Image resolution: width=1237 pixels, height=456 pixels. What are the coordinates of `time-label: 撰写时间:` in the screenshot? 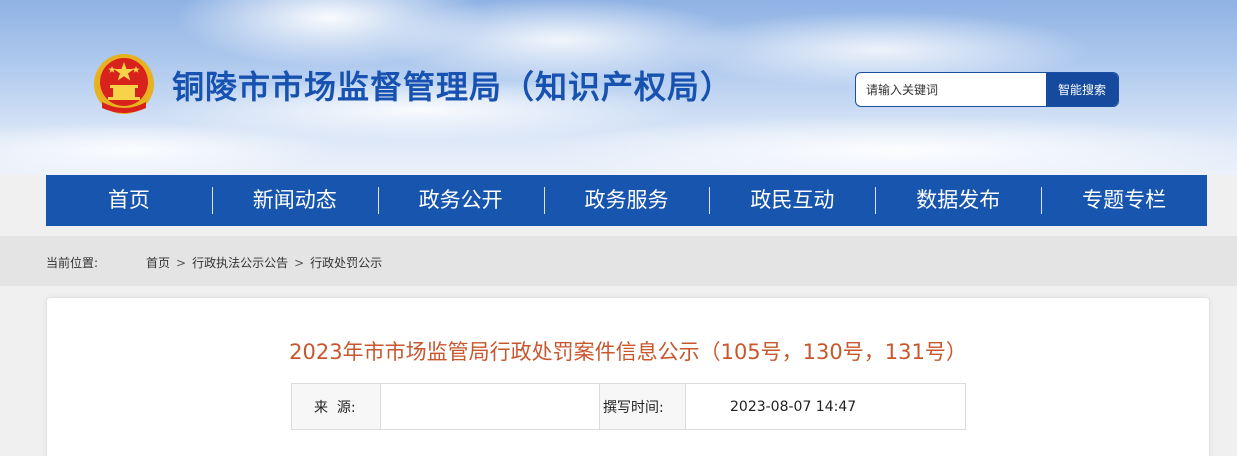 It's located at (642, 406).